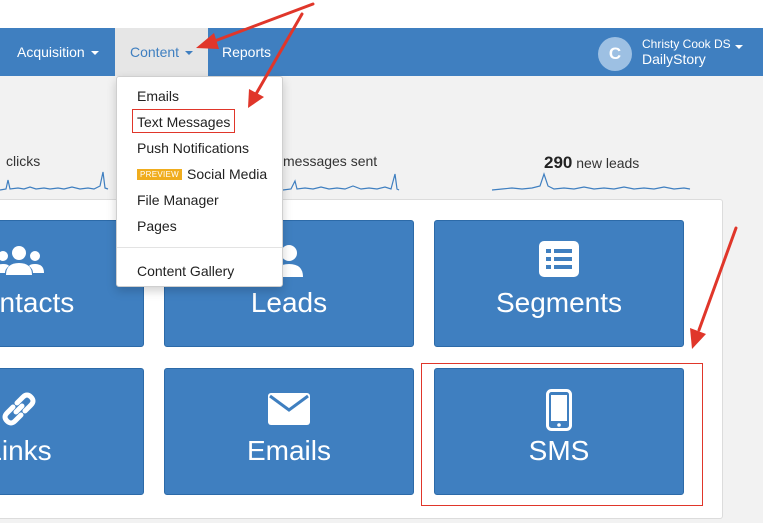  What do you see at coordinates (289, 302) in the screenshot?
I see `leads-label: Leads` at bounding box center [289, 302].